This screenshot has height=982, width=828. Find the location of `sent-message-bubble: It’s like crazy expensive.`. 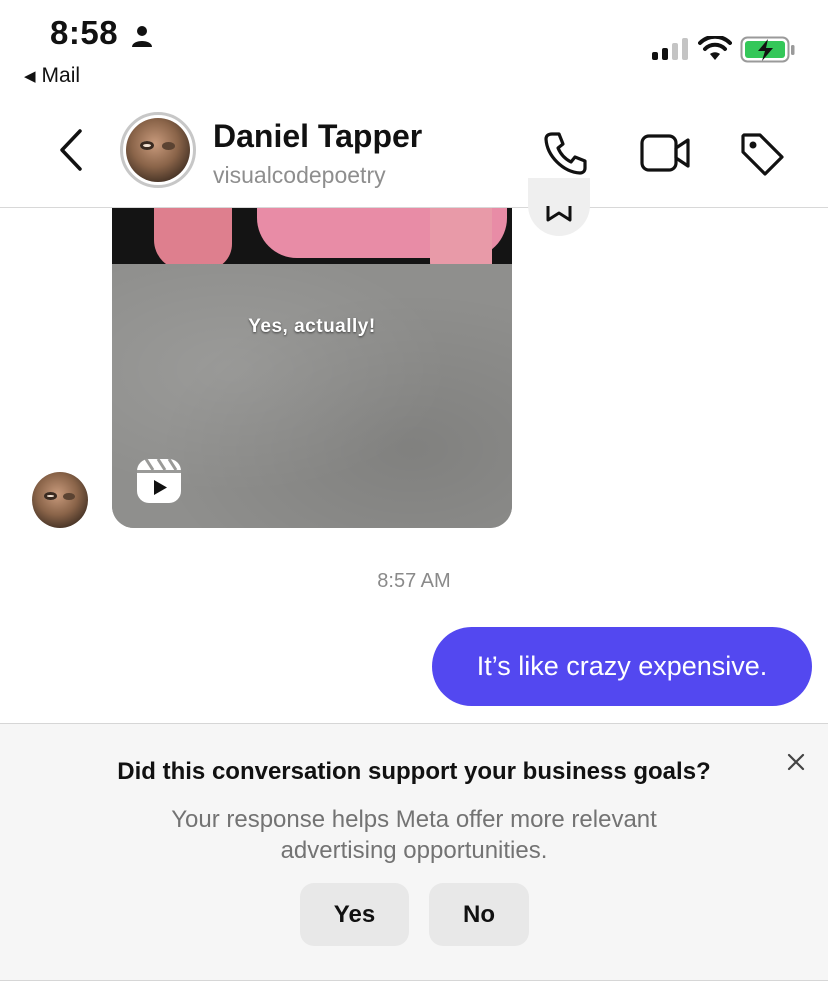

sent-message-bubble: It’s like crazy expensive. is located at coordinates (622, 666).